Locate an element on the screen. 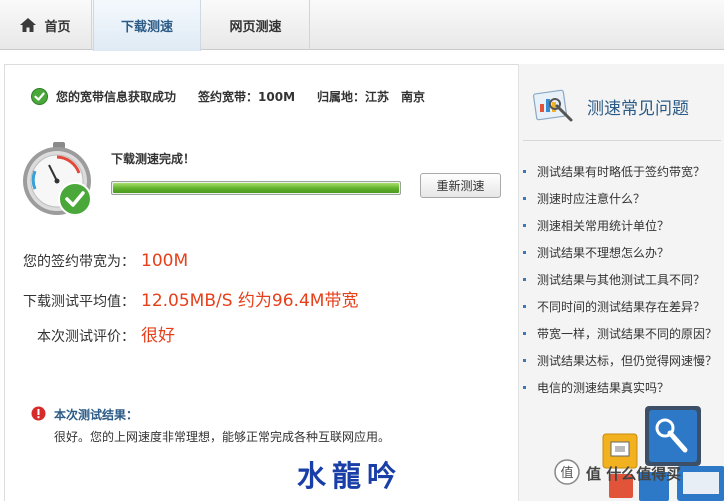 This screenshot has height=501, width=724. tab-download-speed-label: 下载测速 is located at coordinates (146, 27).